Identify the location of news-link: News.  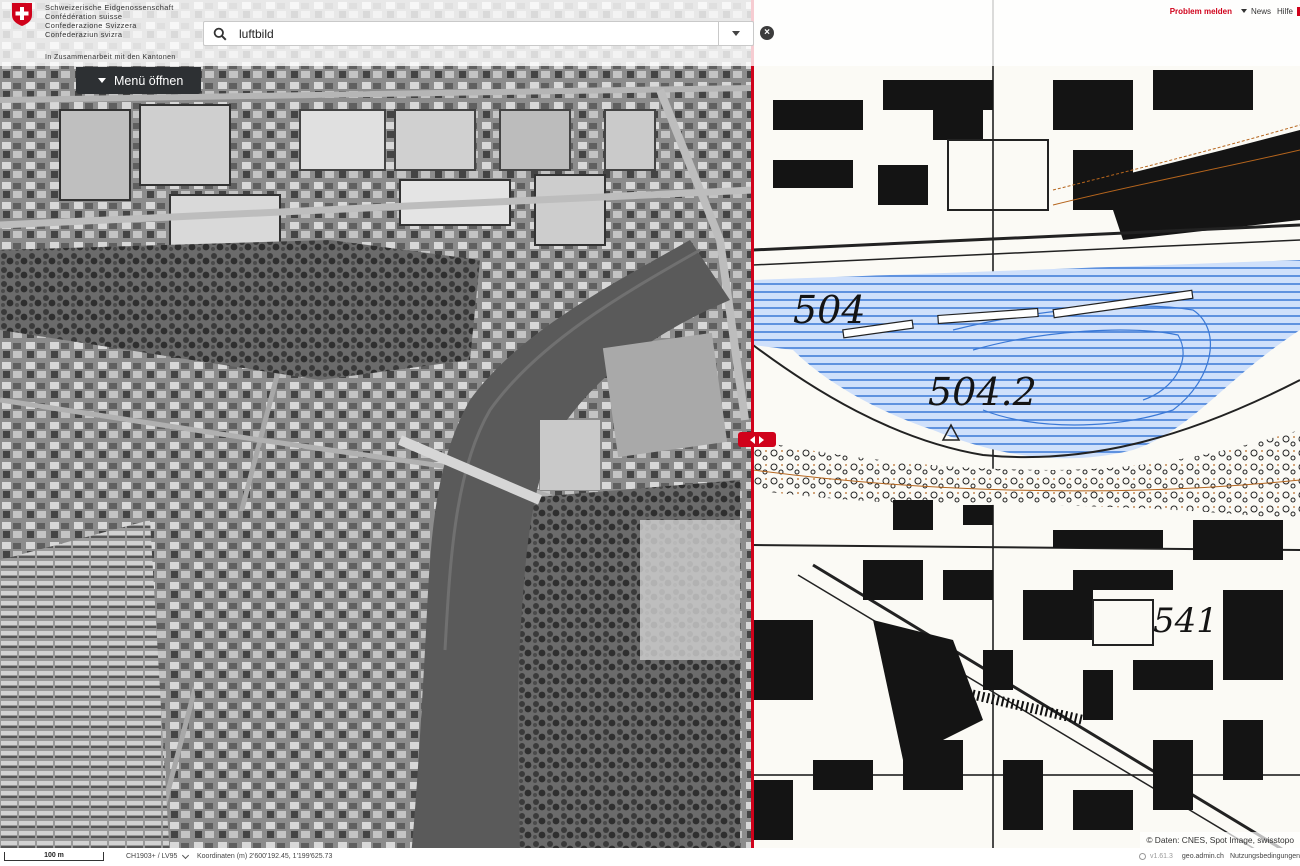
(1255, 11).